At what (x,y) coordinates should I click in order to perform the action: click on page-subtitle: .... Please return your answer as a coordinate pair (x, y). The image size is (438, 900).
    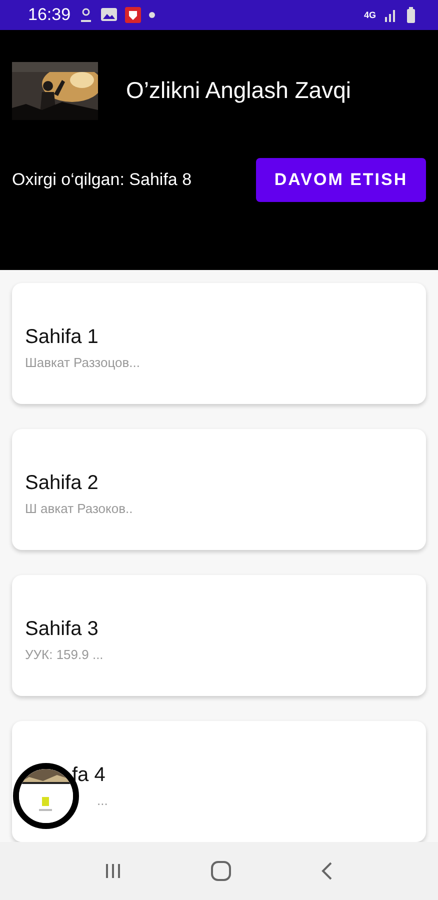
    Looking at the image, I should click on (102, 800).